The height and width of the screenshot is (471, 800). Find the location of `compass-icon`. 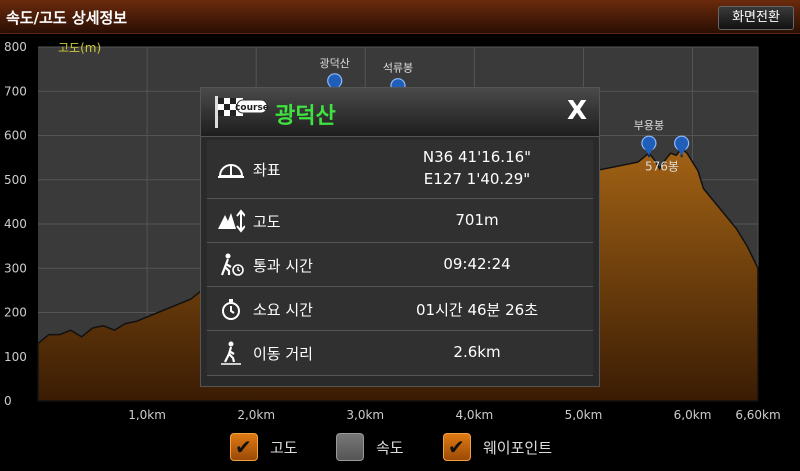

compass-icon is located at coordinates (231, 168).